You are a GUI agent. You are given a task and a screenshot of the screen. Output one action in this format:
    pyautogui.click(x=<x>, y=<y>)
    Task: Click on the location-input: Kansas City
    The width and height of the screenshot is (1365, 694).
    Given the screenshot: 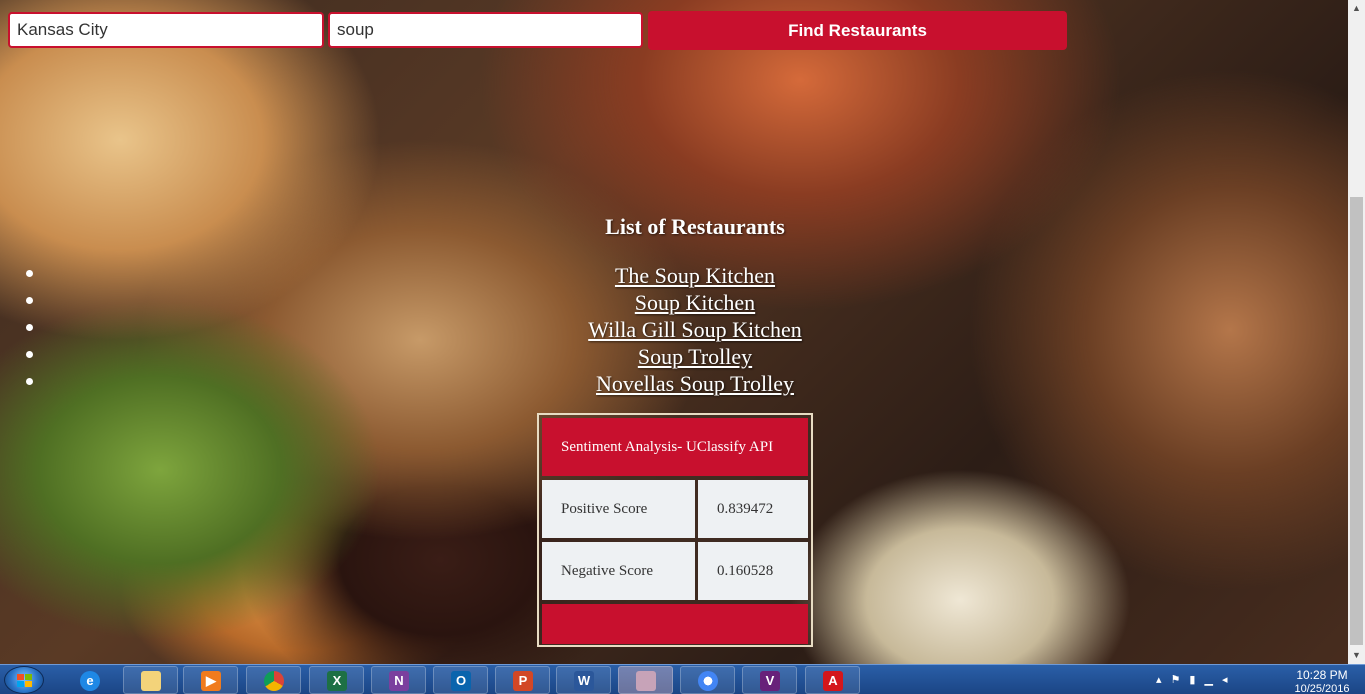 What is the action you would take?
    pyautogui.click(x=166, y=30)
    